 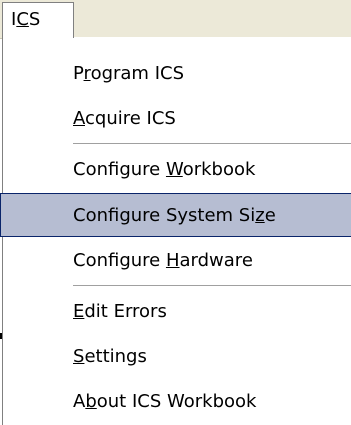 I want to click on menu-item-label-post: ogram ICS, so click(x=137, y=73).